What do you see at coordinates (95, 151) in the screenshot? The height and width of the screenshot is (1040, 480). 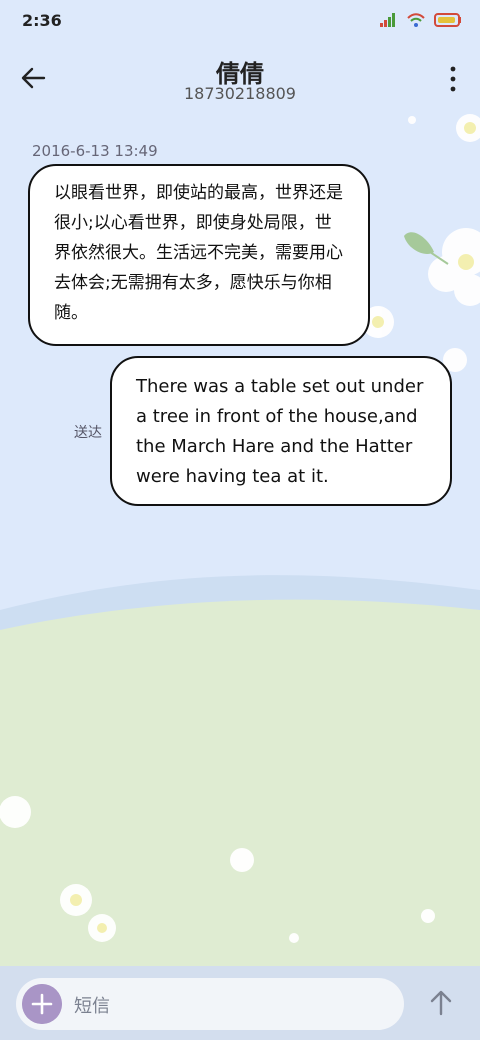 I see `message-timestamp: 2016-6-13 13:49` at bounding box center [95, 151].